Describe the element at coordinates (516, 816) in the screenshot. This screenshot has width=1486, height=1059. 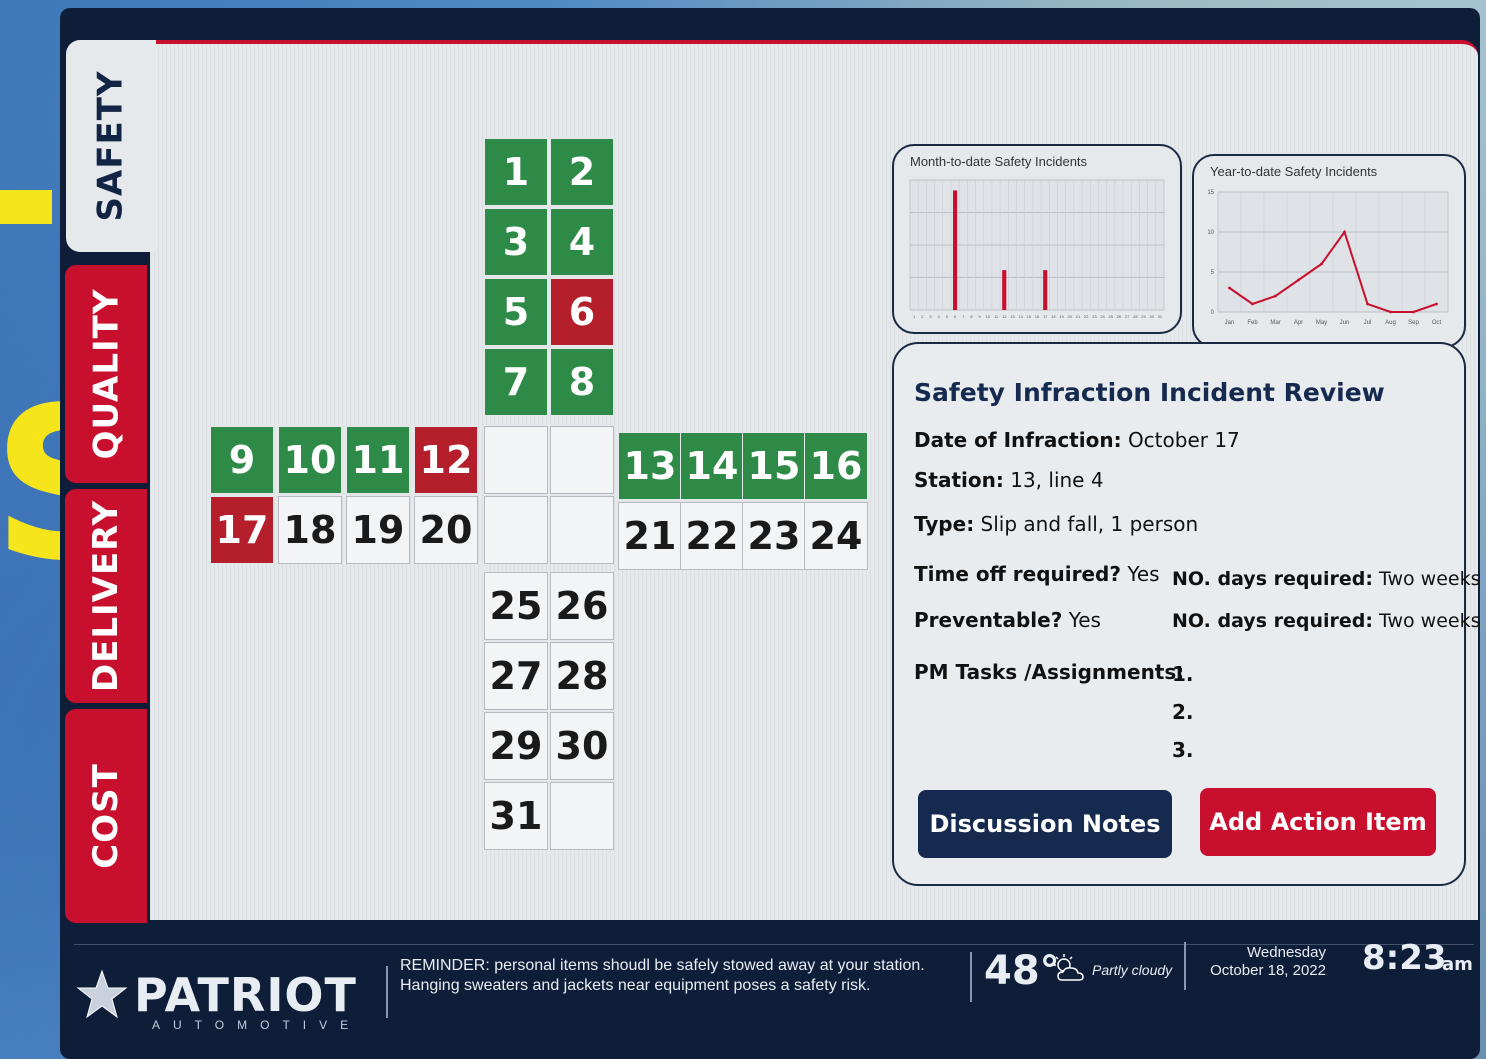
I see `calendar-day-31: 31` at that location.